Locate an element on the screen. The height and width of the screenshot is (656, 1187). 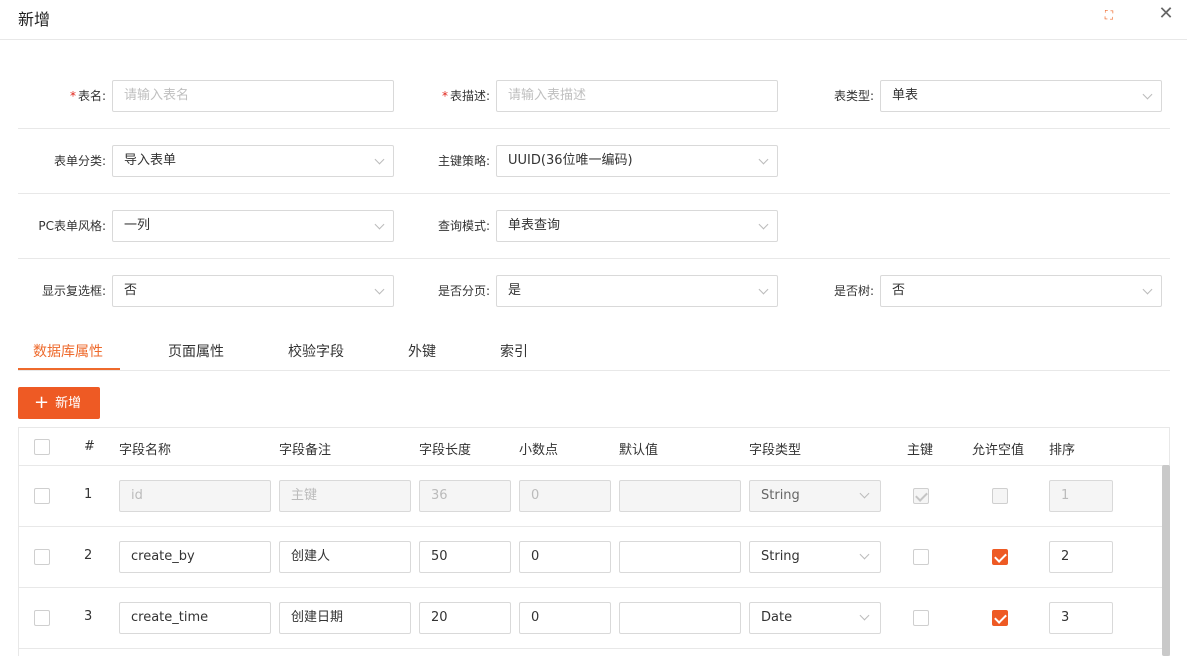
plus-icon: + is located at coordinates (42, 402).